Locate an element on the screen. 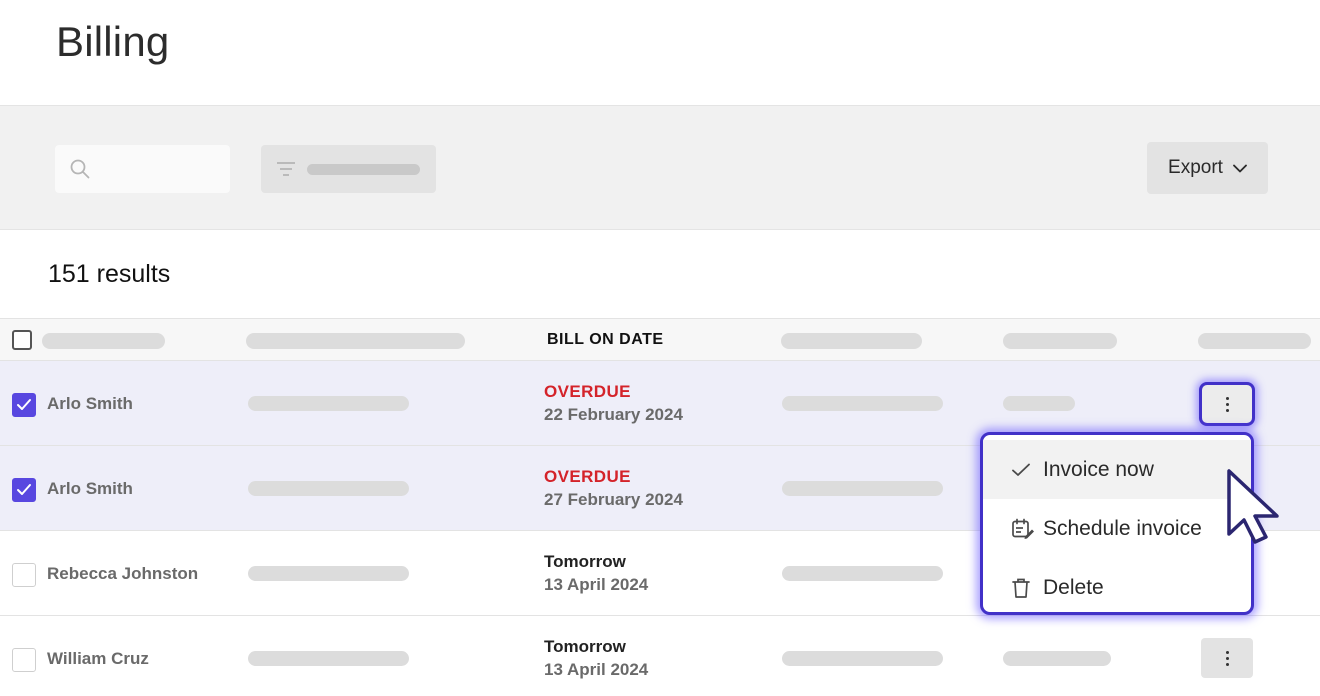 The width and height of the screenshot is (1320, 696). search-icon is located at coordinates (80, 169).